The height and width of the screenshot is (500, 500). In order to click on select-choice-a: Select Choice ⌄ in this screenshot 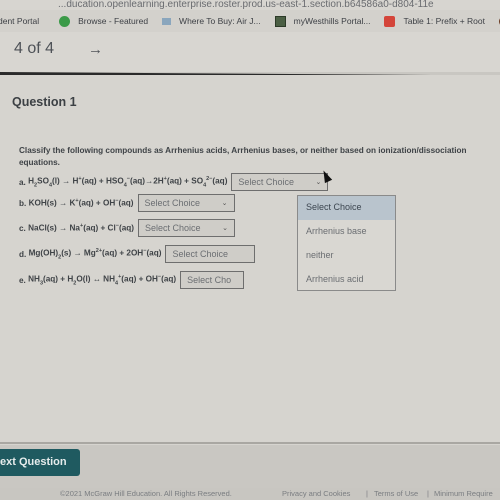, I will do `click(280, 182)`.